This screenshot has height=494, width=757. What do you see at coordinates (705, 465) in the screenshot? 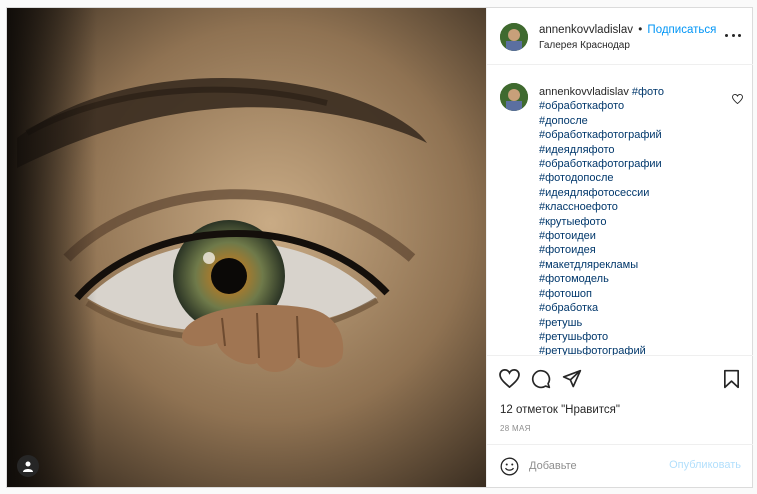
I see `publish-button: Опубликовать` at bounding box center [705, 465].